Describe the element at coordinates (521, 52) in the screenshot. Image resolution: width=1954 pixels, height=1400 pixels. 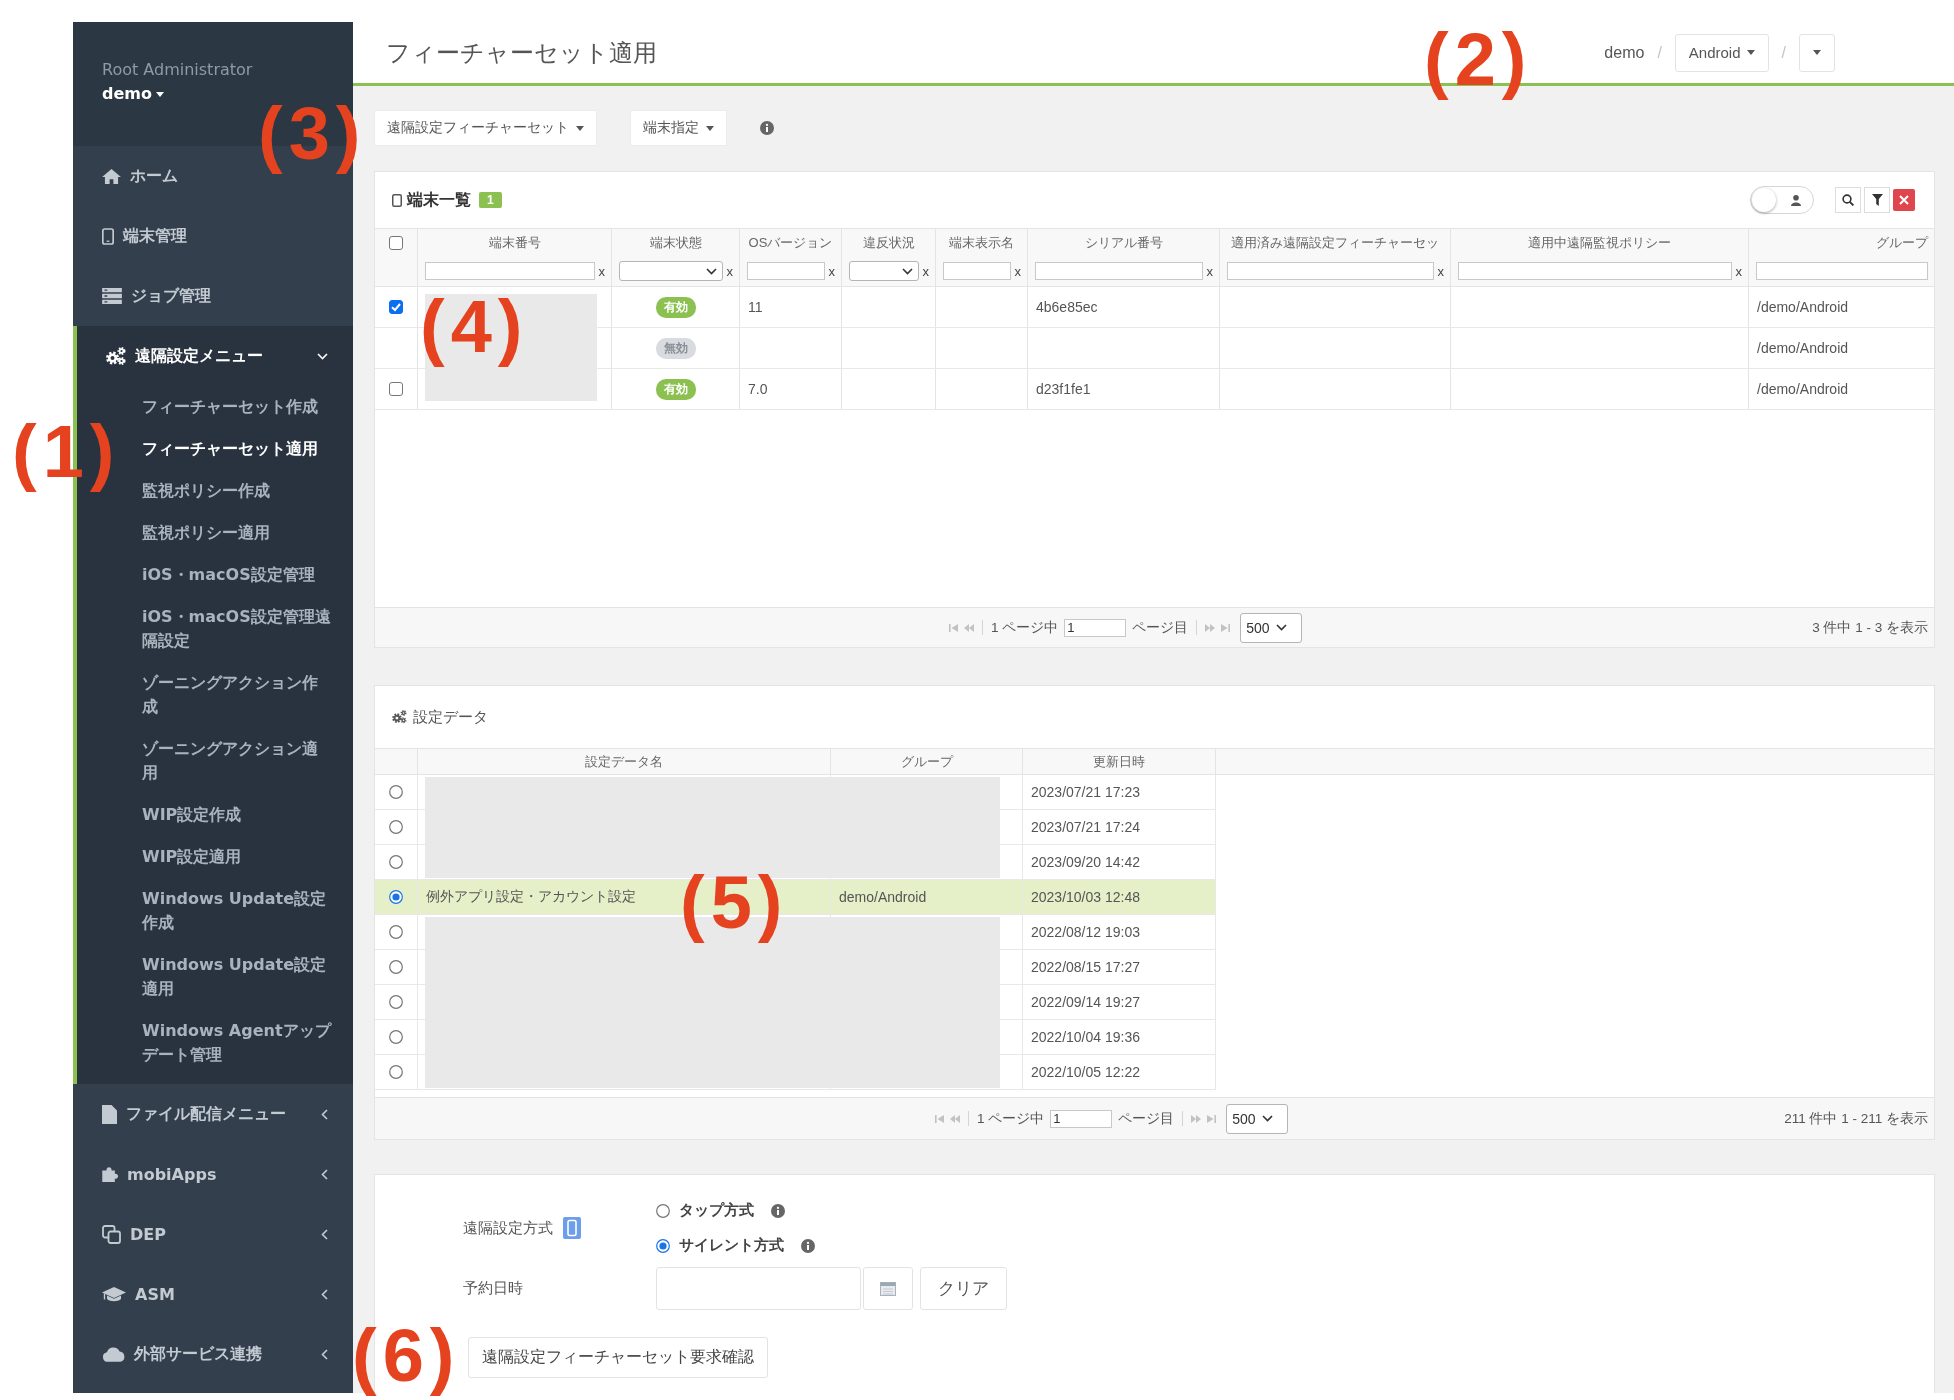
I see `page-title: フィーチャーセット適用` at that location.